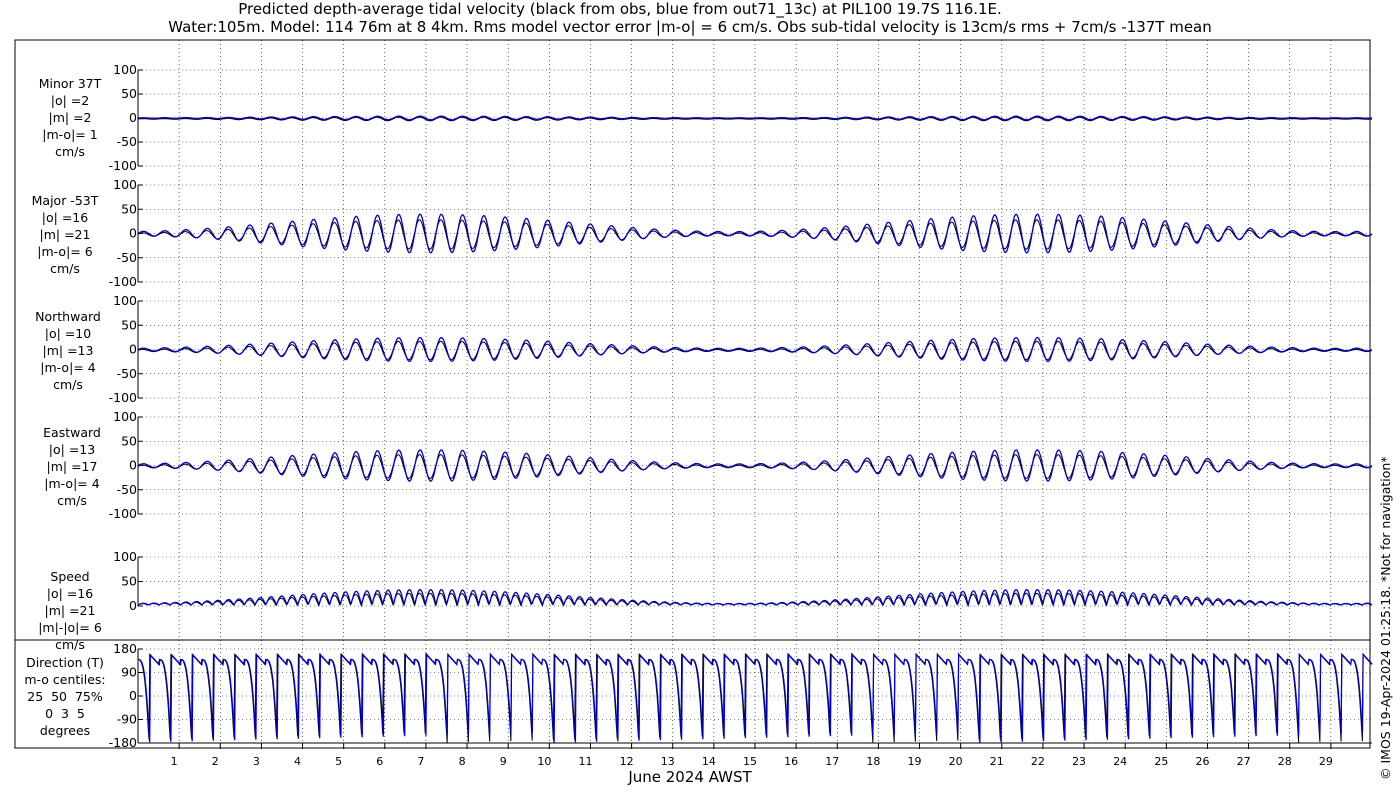  What do you see at coordinates (123, 165) in the screenshot?
I see `y-tick-label: -100` at bounding box center [123, 165].